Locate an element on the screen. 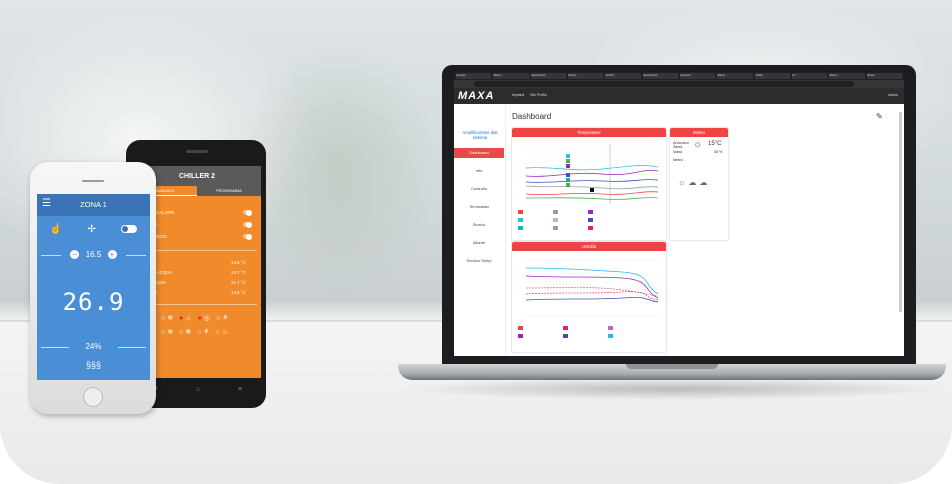 The height and width of the screenshot is (484, 952). chart-hover-label is located at coordinates (592, 190).